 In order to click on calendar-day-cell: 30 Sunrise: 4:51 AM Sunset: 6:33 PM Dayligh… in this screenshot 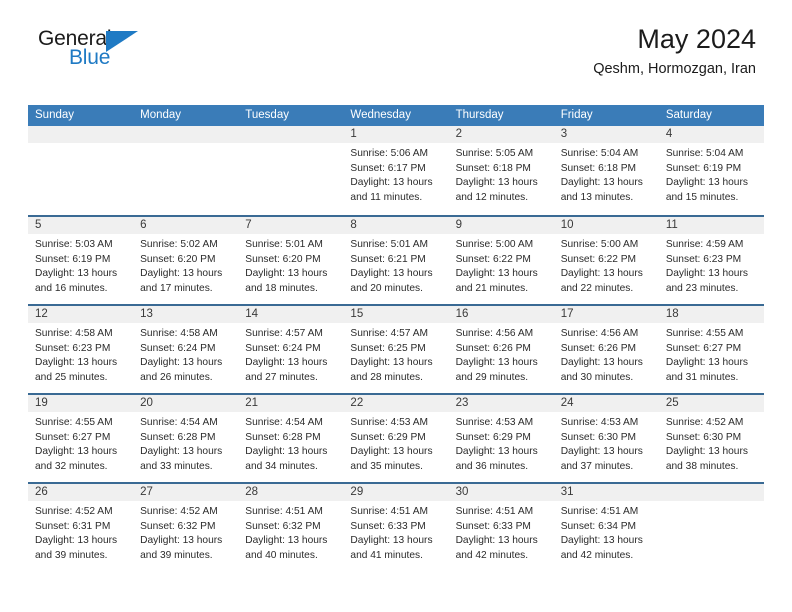, I will do `click(501, 528)`.